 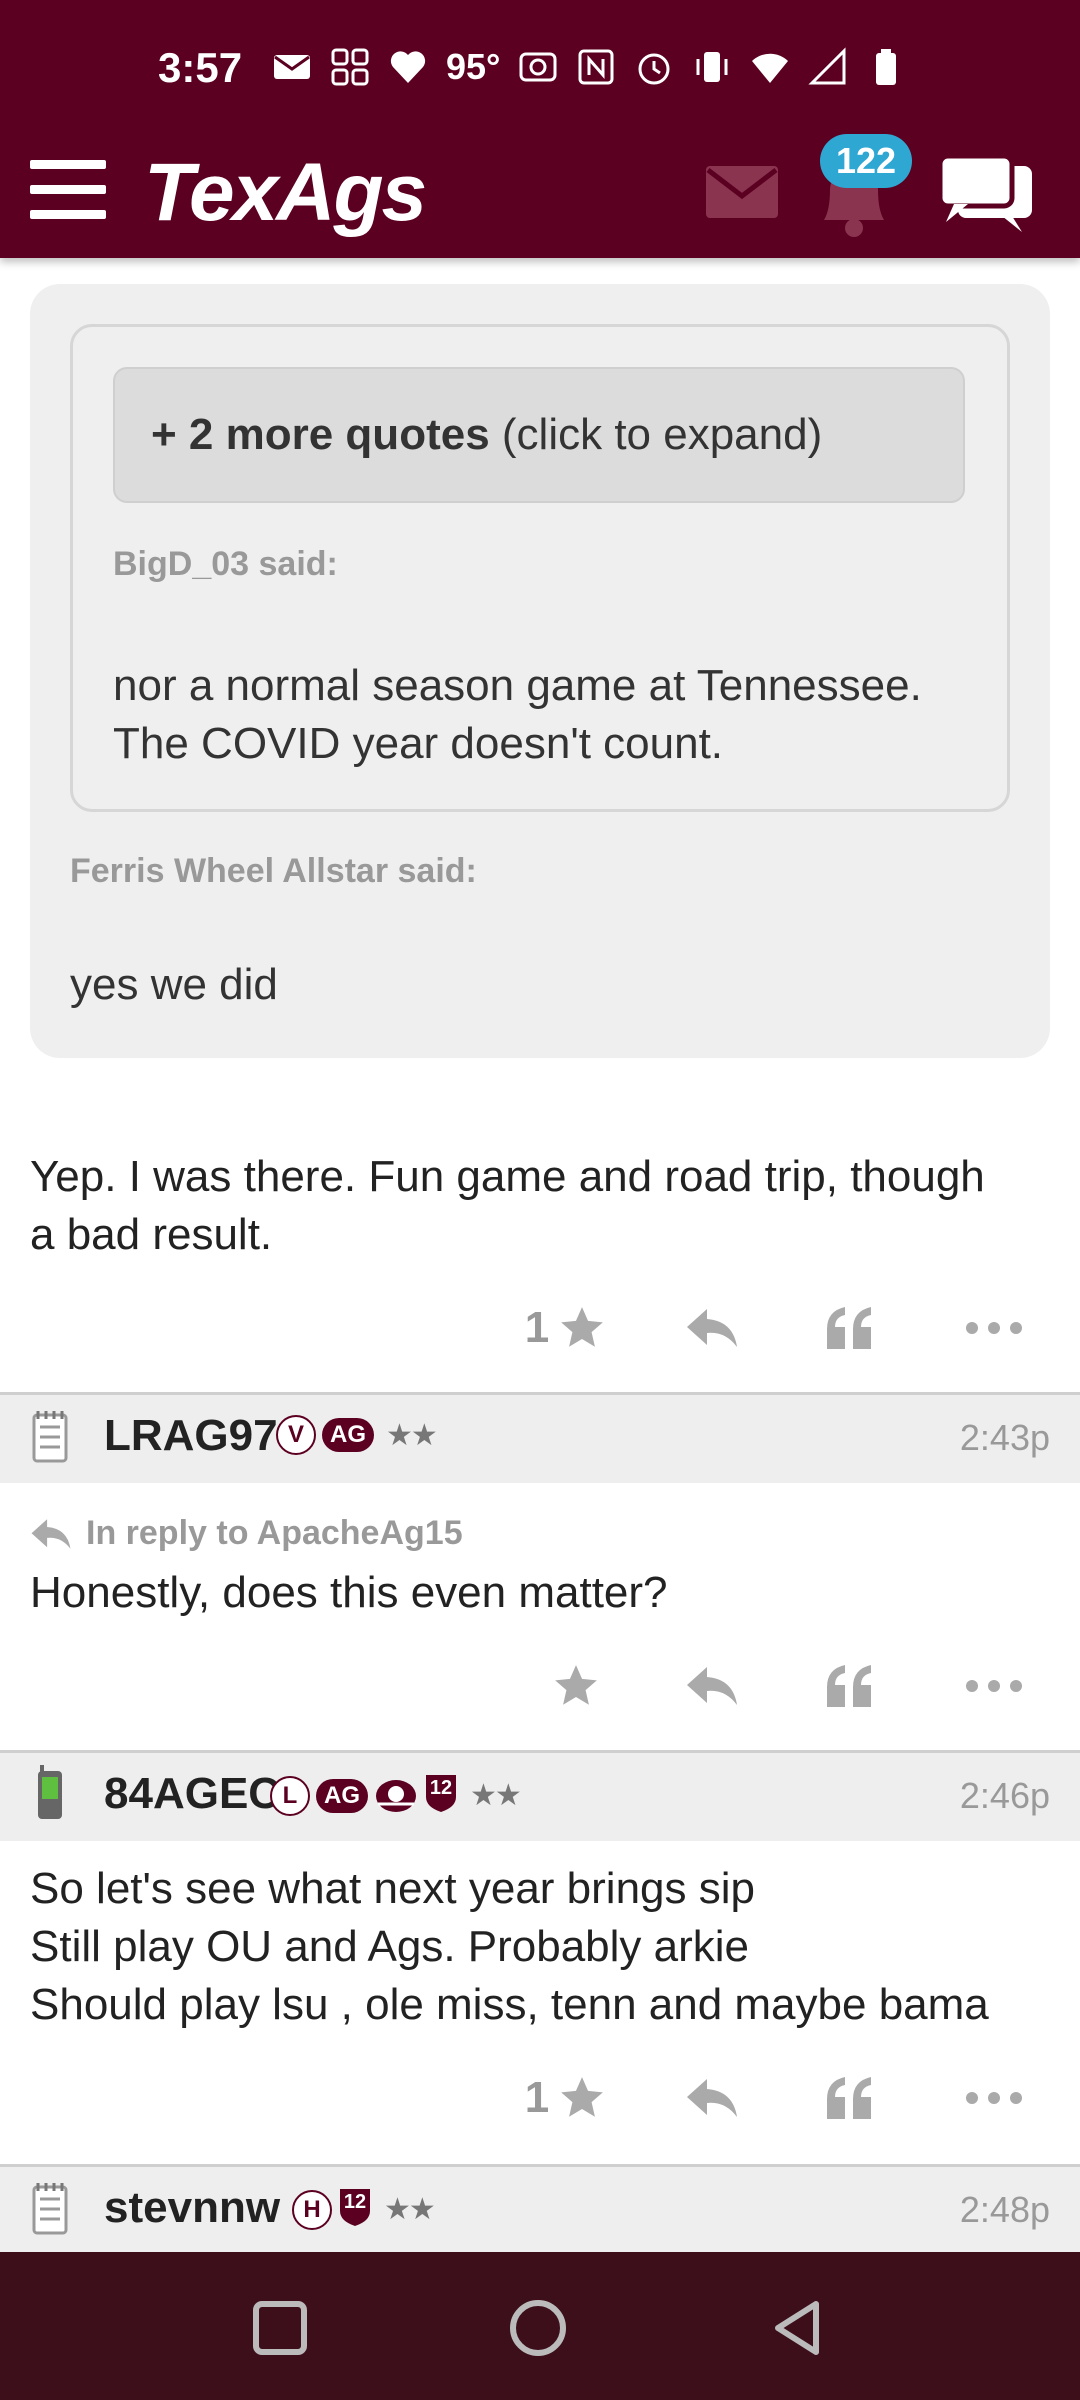 I want to click on post-time: 2:48p, so click(x=1005, y=2210).